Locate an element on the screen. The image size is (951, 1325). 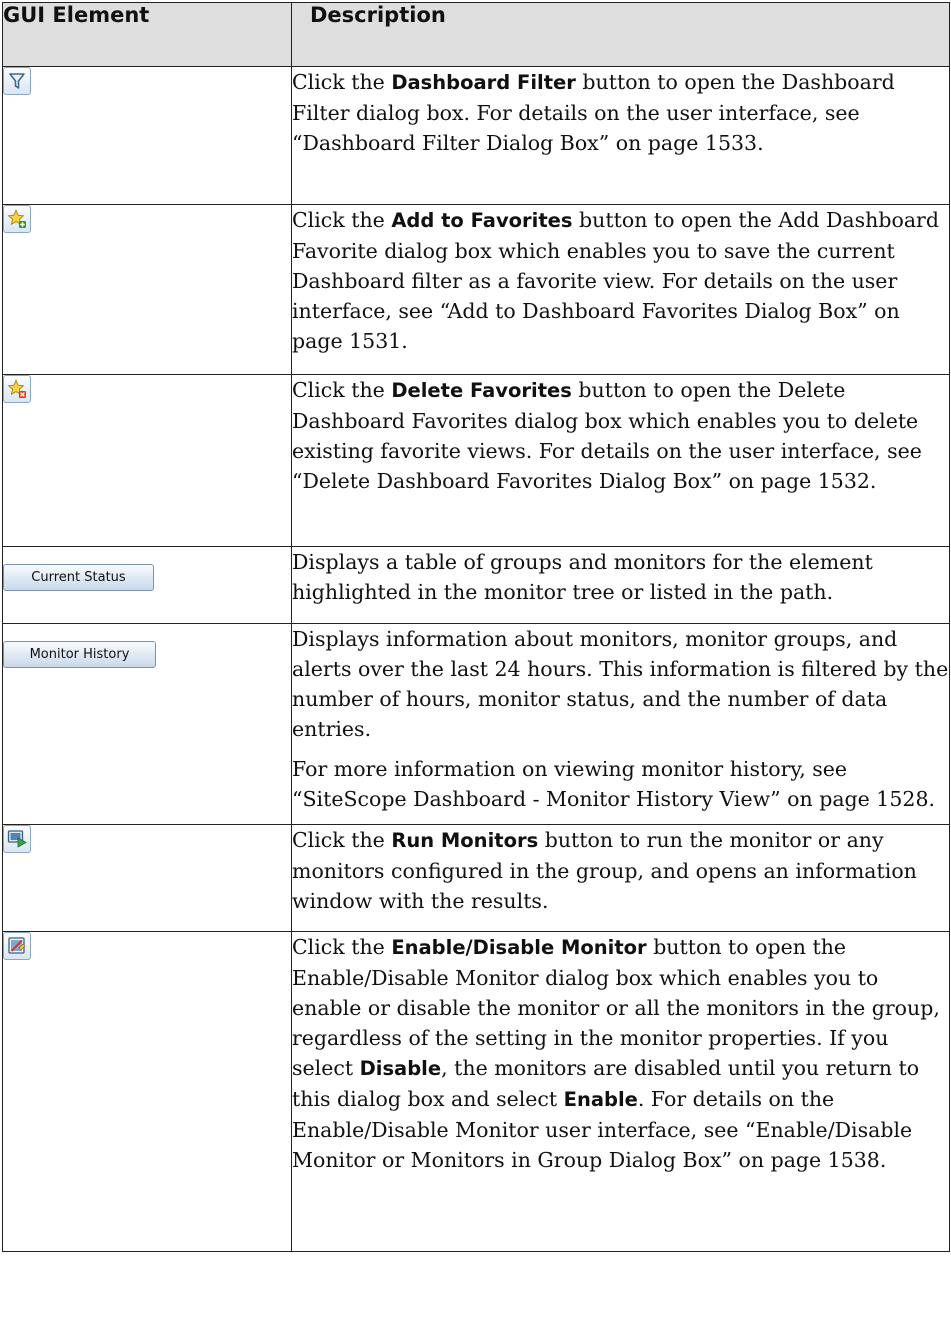
monitor-history-button: Monitor History is located at coordinates (79, 654).